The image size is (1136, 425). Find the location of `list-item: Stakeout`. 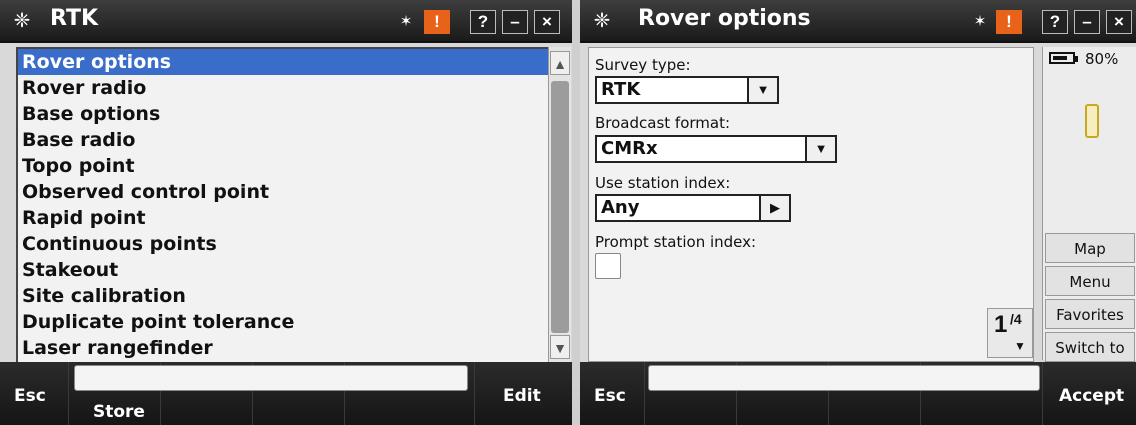

list-item: Stakeout is located at coordinates (284, 270).